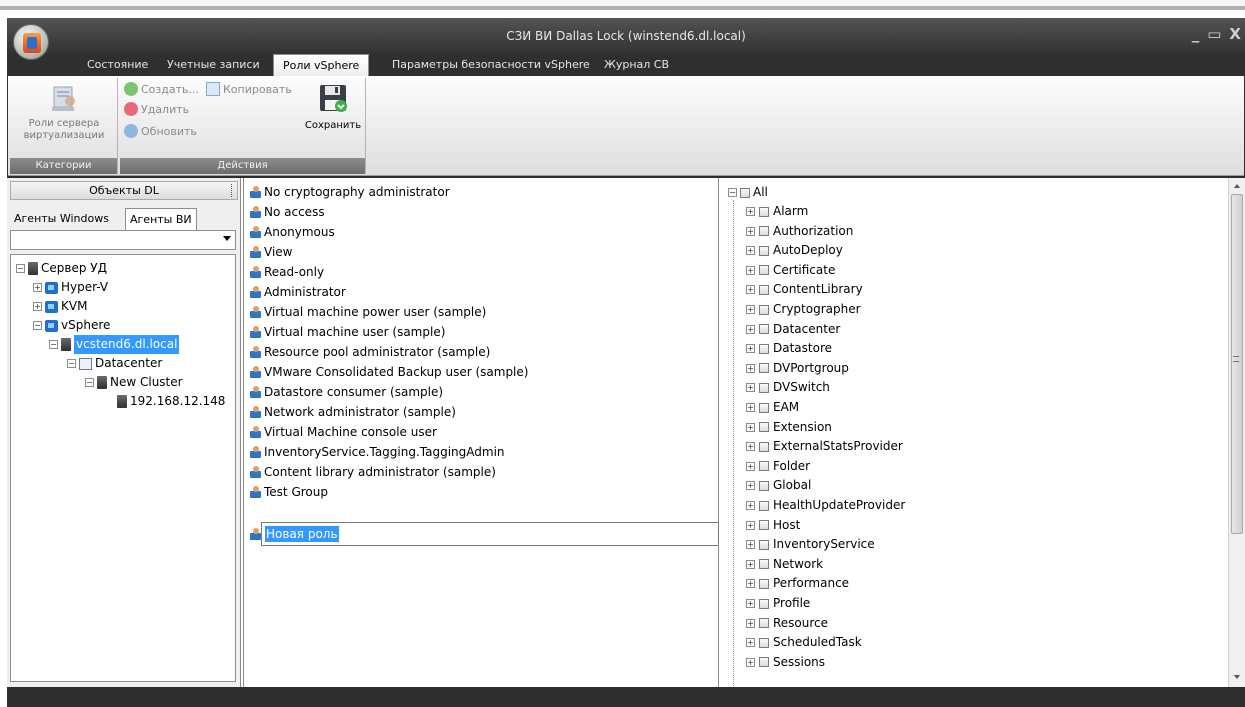 Image resolution: width=1245 pixels, height=707 pixels. What do you see at coordinates (347, 332) in the screenshot?
I see `list-item: Virtual machine user (sample)` at bounding box center [347, 332].